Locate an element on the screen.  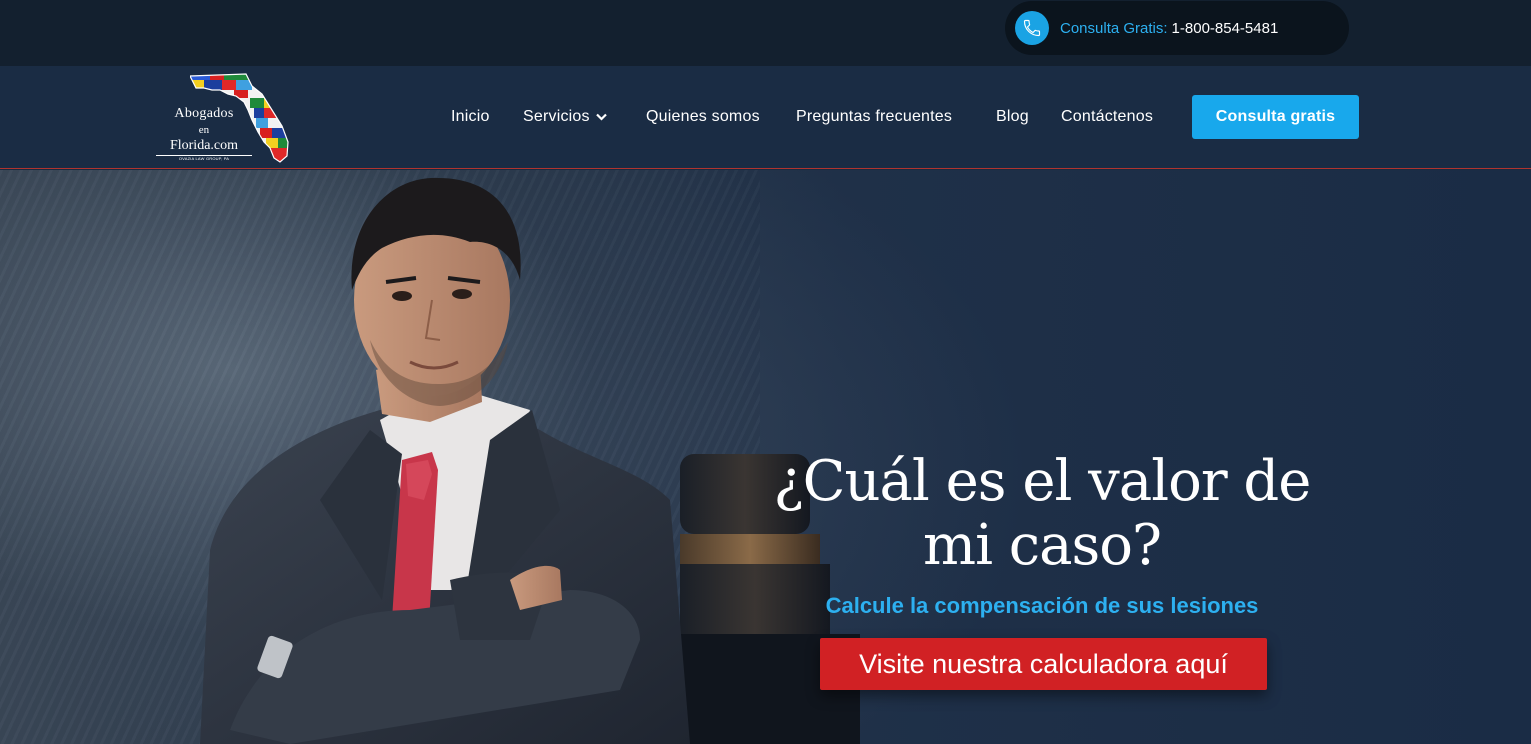
nav-inicio: Inicio is located at coordinates (470, 117).